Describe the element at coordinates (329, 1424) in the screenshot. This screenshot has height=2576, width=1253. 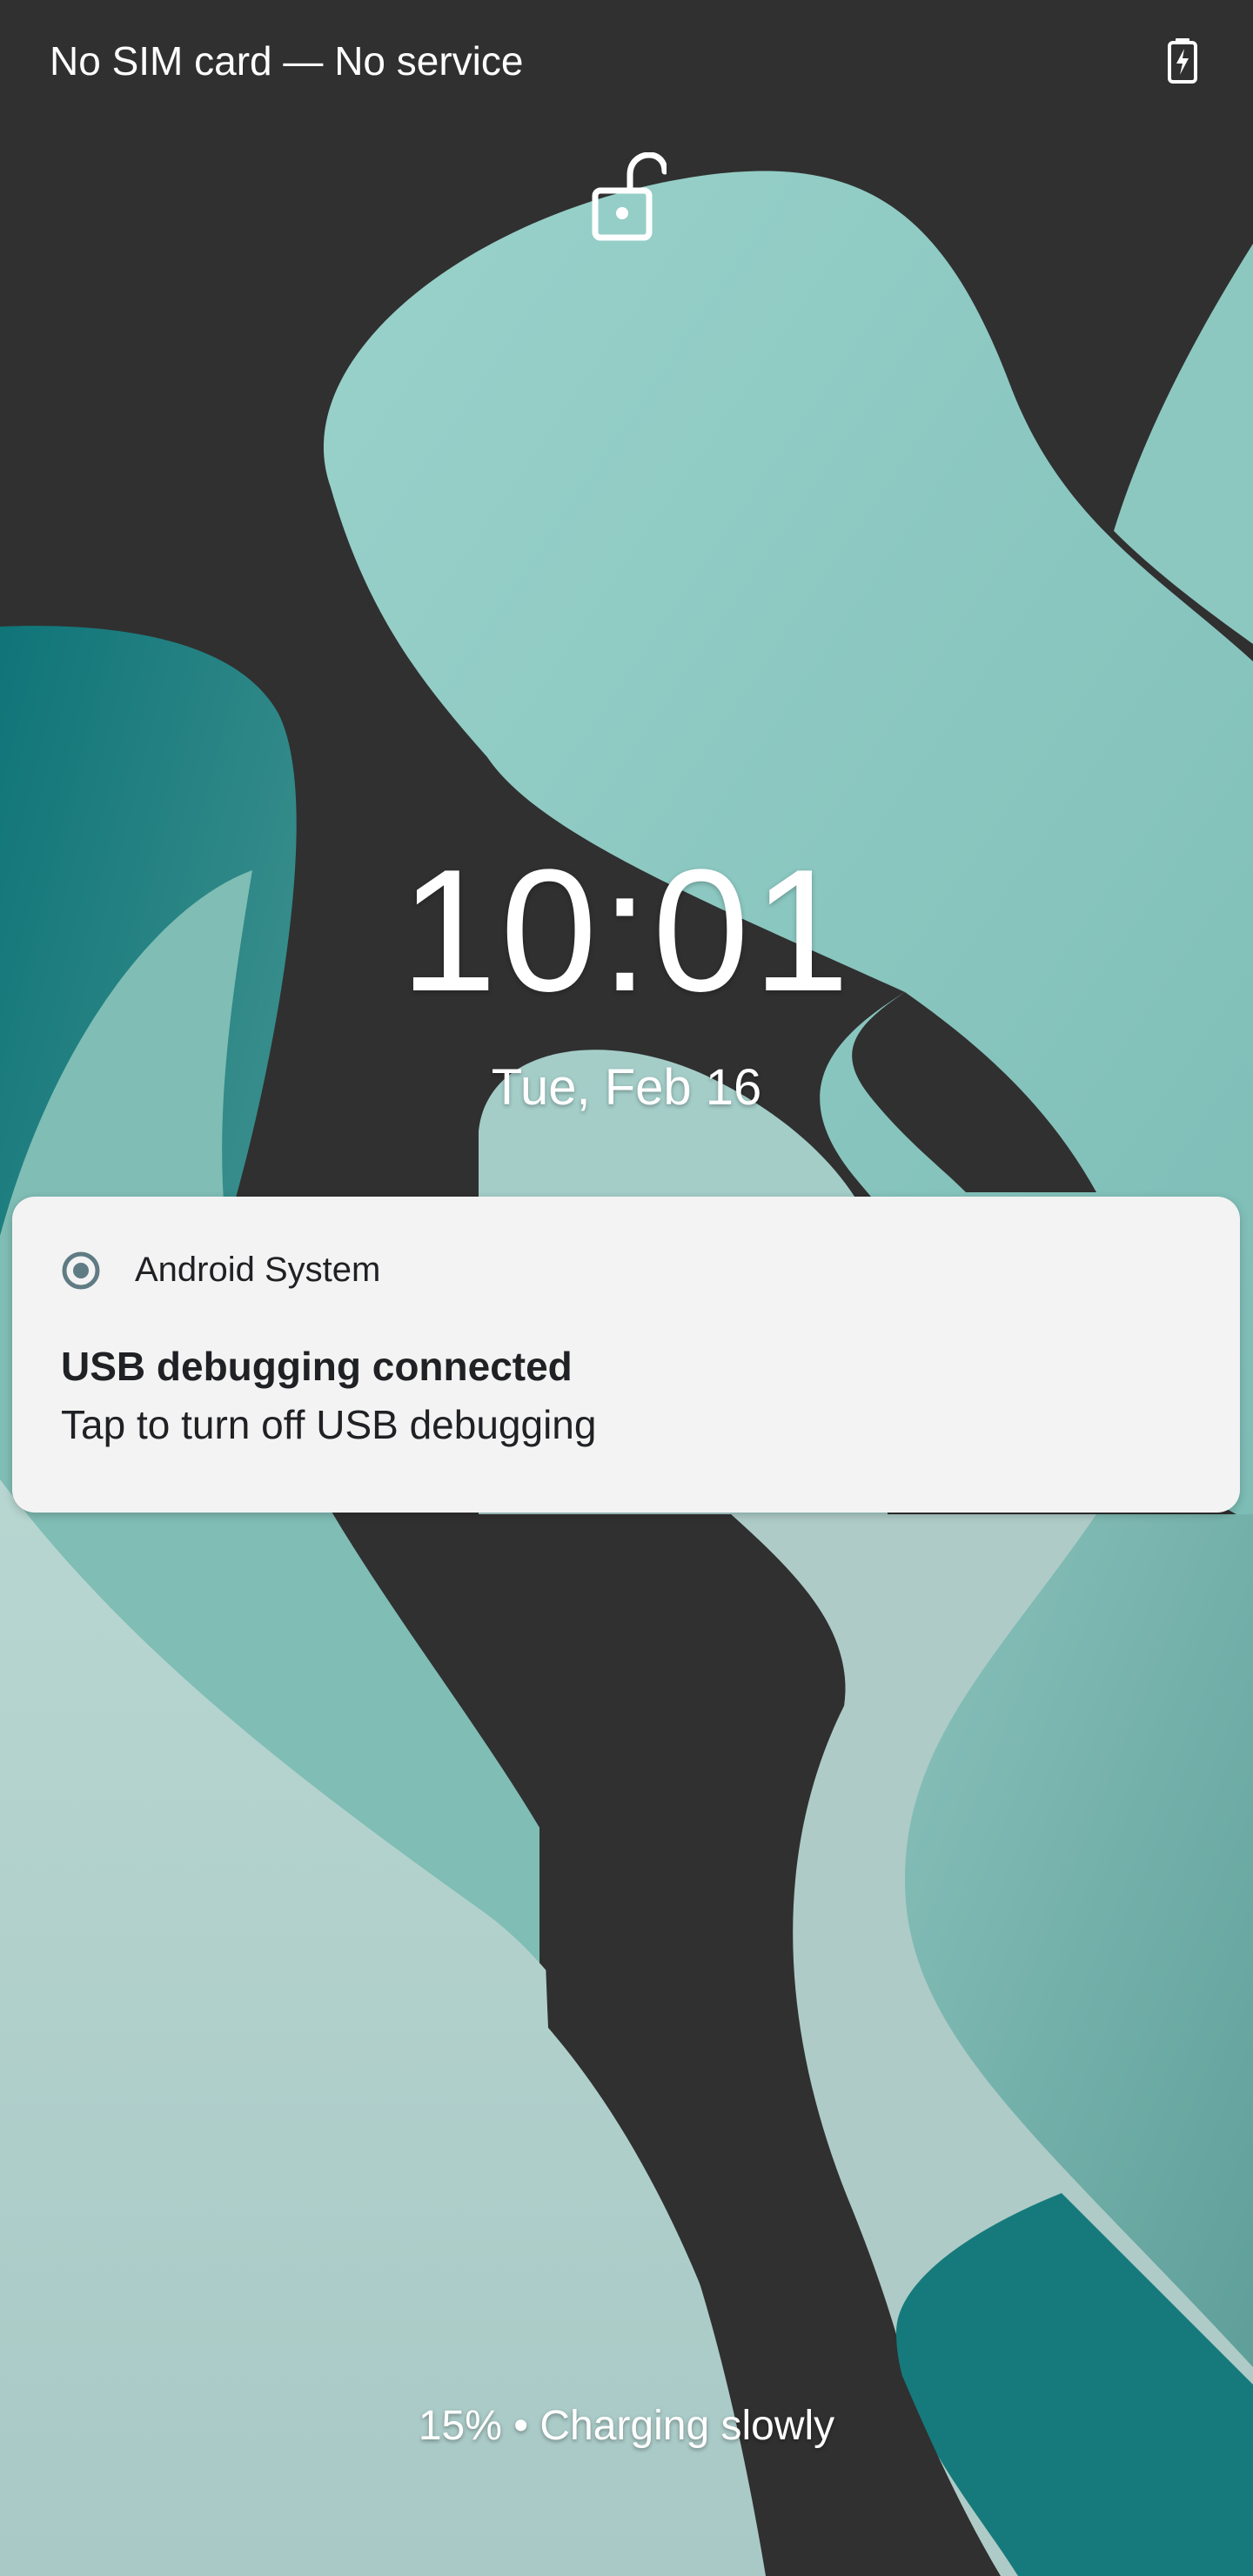
I see `notification-text: Tap to turn off USB debugging` at that location.